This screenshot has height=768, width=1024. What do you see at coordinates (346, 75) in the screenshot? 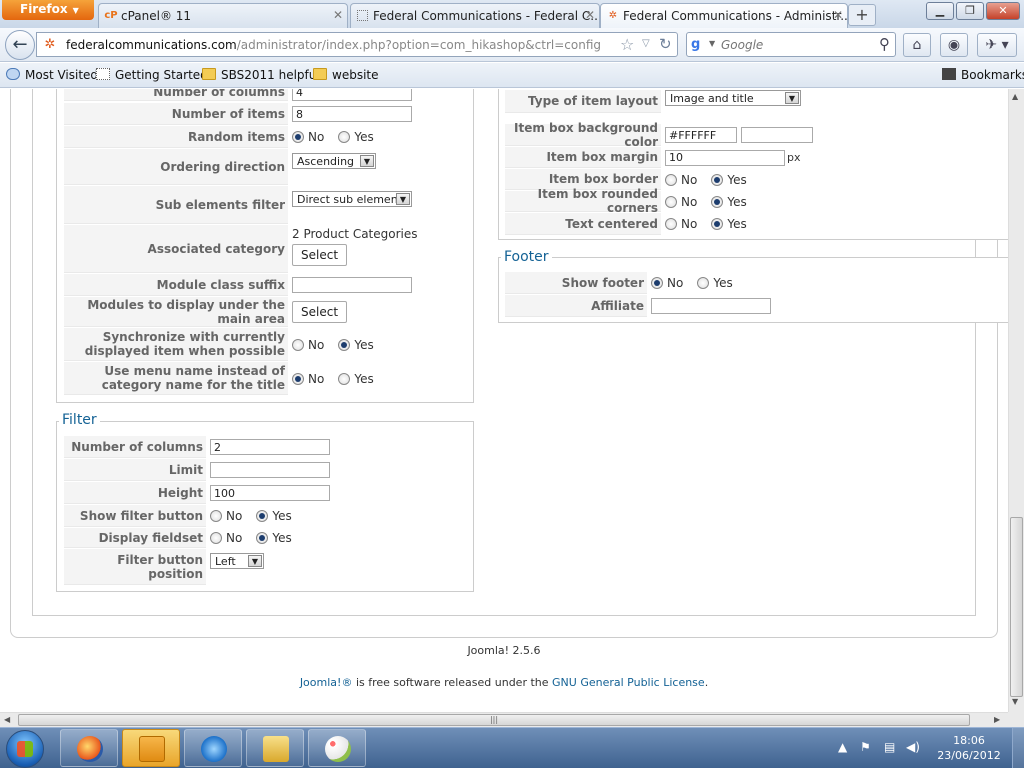
I see `bookmark-website: website` at bounding box center [346, 75].